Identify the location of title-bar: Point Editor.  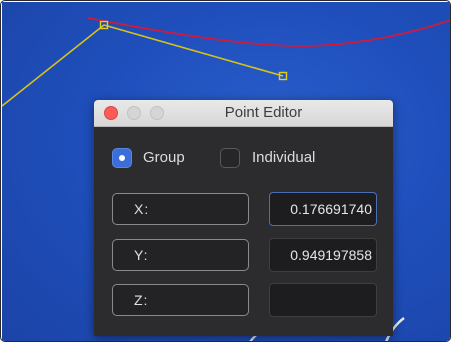
(243, 113).